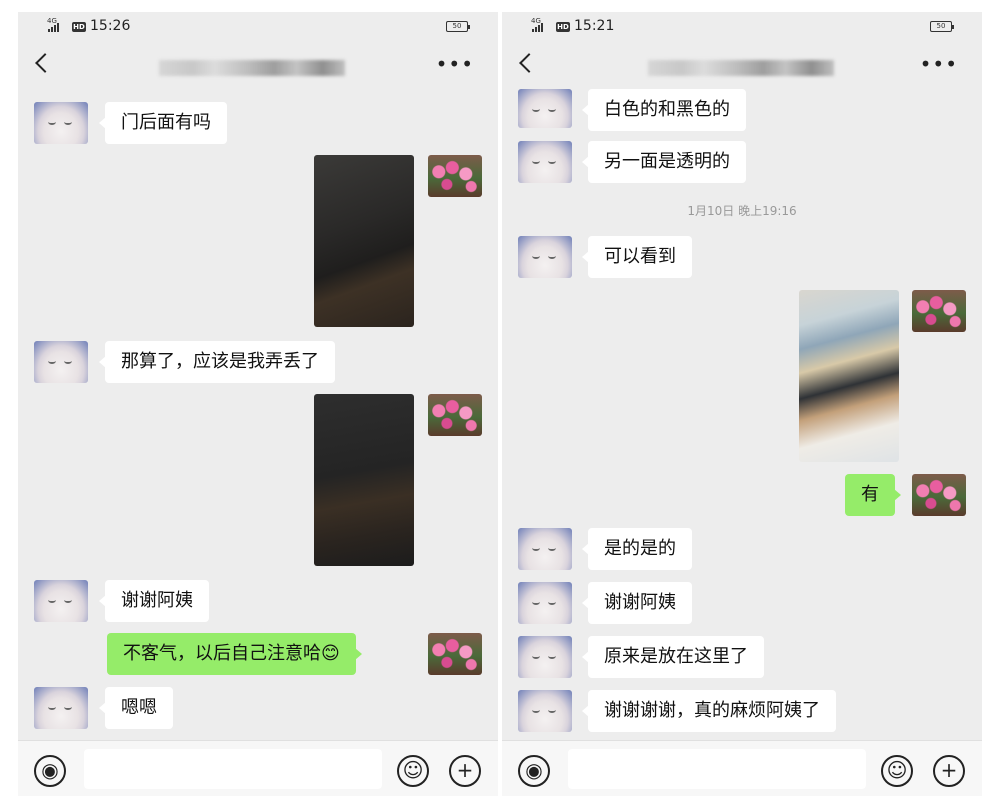  Describe the element at coordinates (709, 711) in the screenshot. I see `message-bubble: 谢谢谢谢，真的麻烦阿姨了` at that location.